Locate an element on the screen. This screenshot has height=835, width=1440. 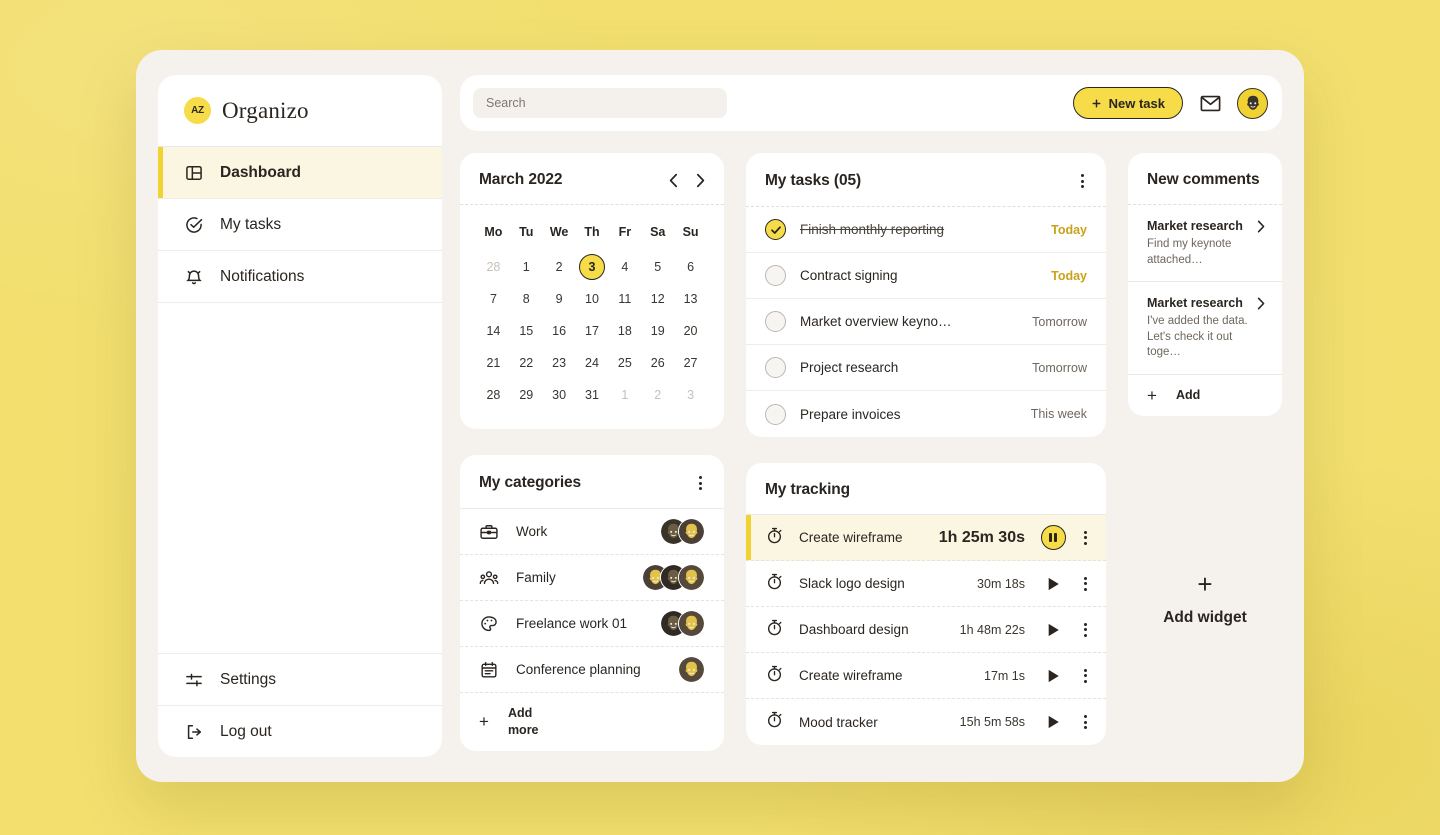
category-row: Work is located at coordinates (592, 532).